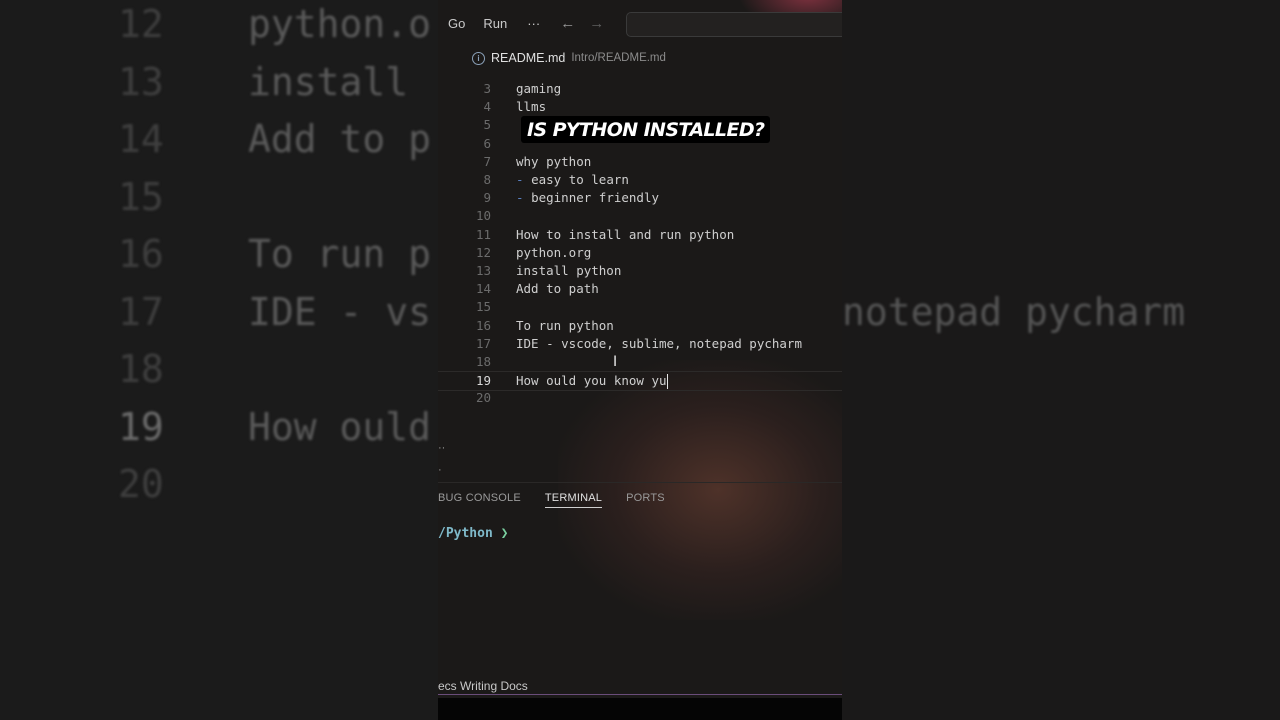 This screenshot has width=1280, height=720. Describe the element at coordinates (141, 369) in the screenshot. I see `backdrop-line-number: 18` at that location.